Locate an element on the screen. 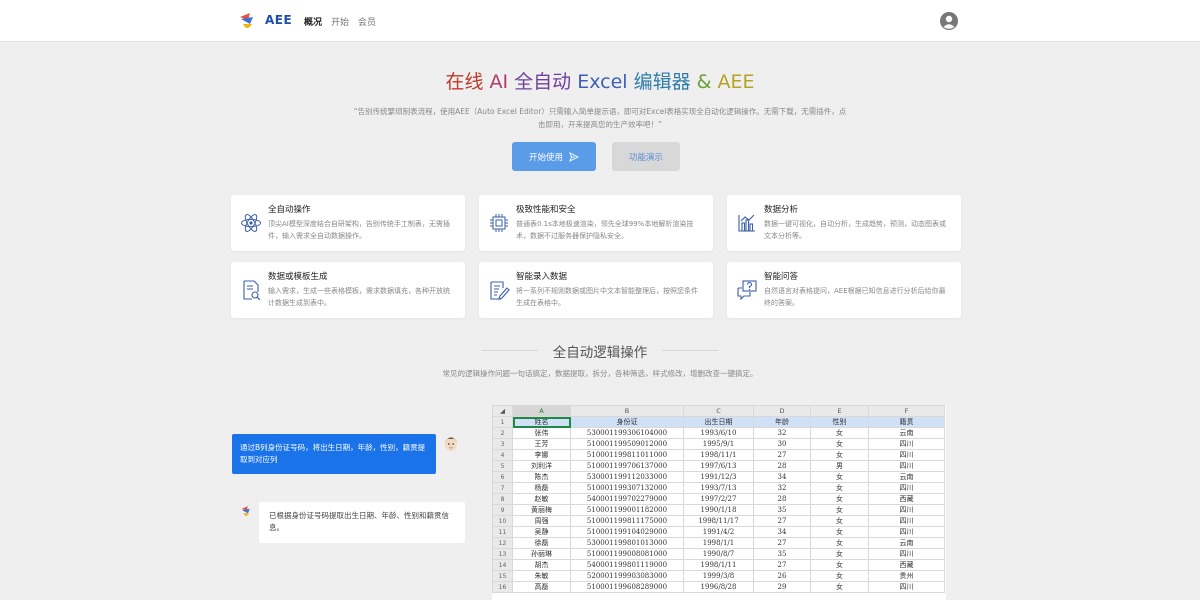  row-number: 15 is located at coordinates (502, 576).